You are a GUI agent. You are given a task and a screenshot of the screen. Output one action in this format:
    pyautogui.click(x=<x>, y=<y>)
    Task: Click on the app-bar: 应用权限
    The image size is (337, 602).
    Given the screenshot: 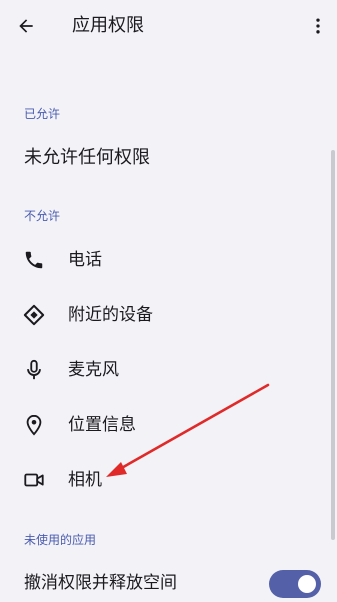 What is the action you would take?
    pyautogui.click(x=168, y=26)
    